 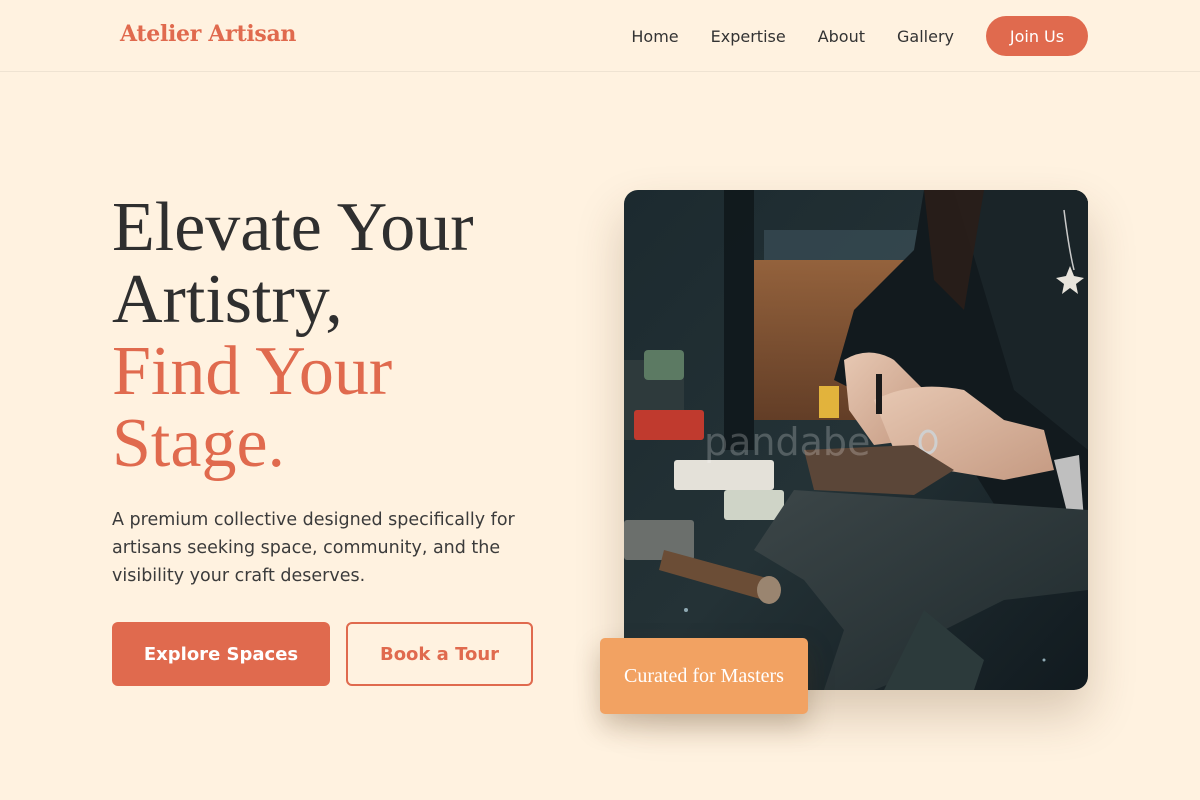 I want to click on nav-link-gallery: Gallery, so click(x=925, y=36).